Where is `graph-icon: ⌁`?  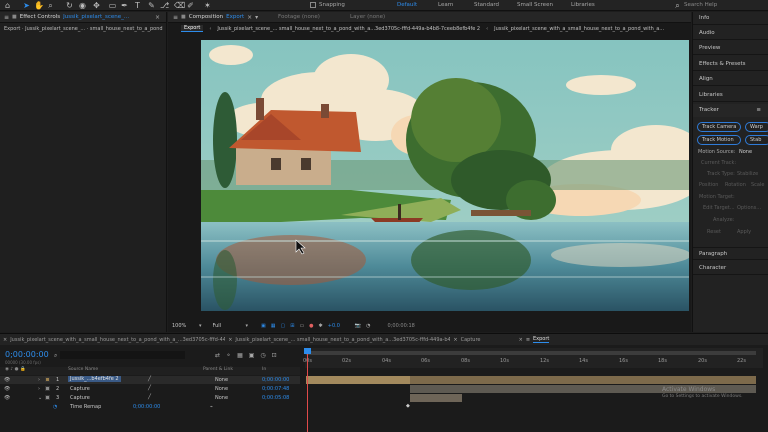
graph-icon: ⌁ is located at coordinates (211, 407).